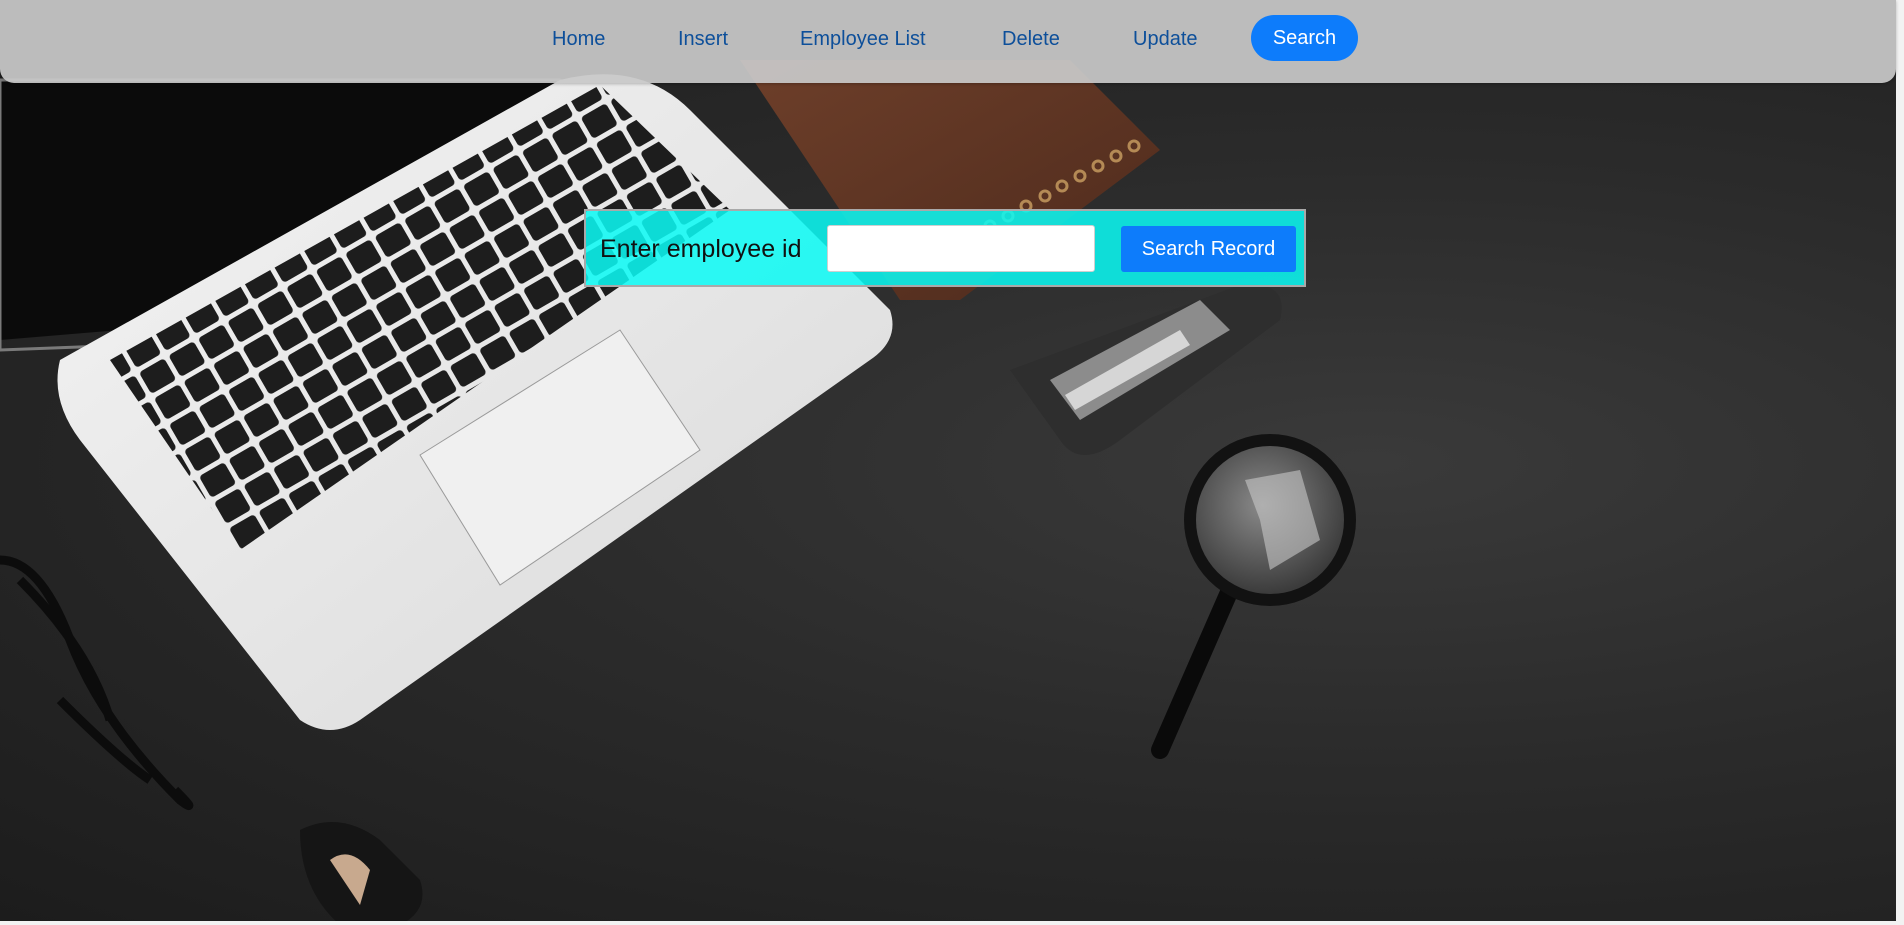 This screenshot has width=1904, height=925. I want to click on employee-id-input, so click(961, 248).